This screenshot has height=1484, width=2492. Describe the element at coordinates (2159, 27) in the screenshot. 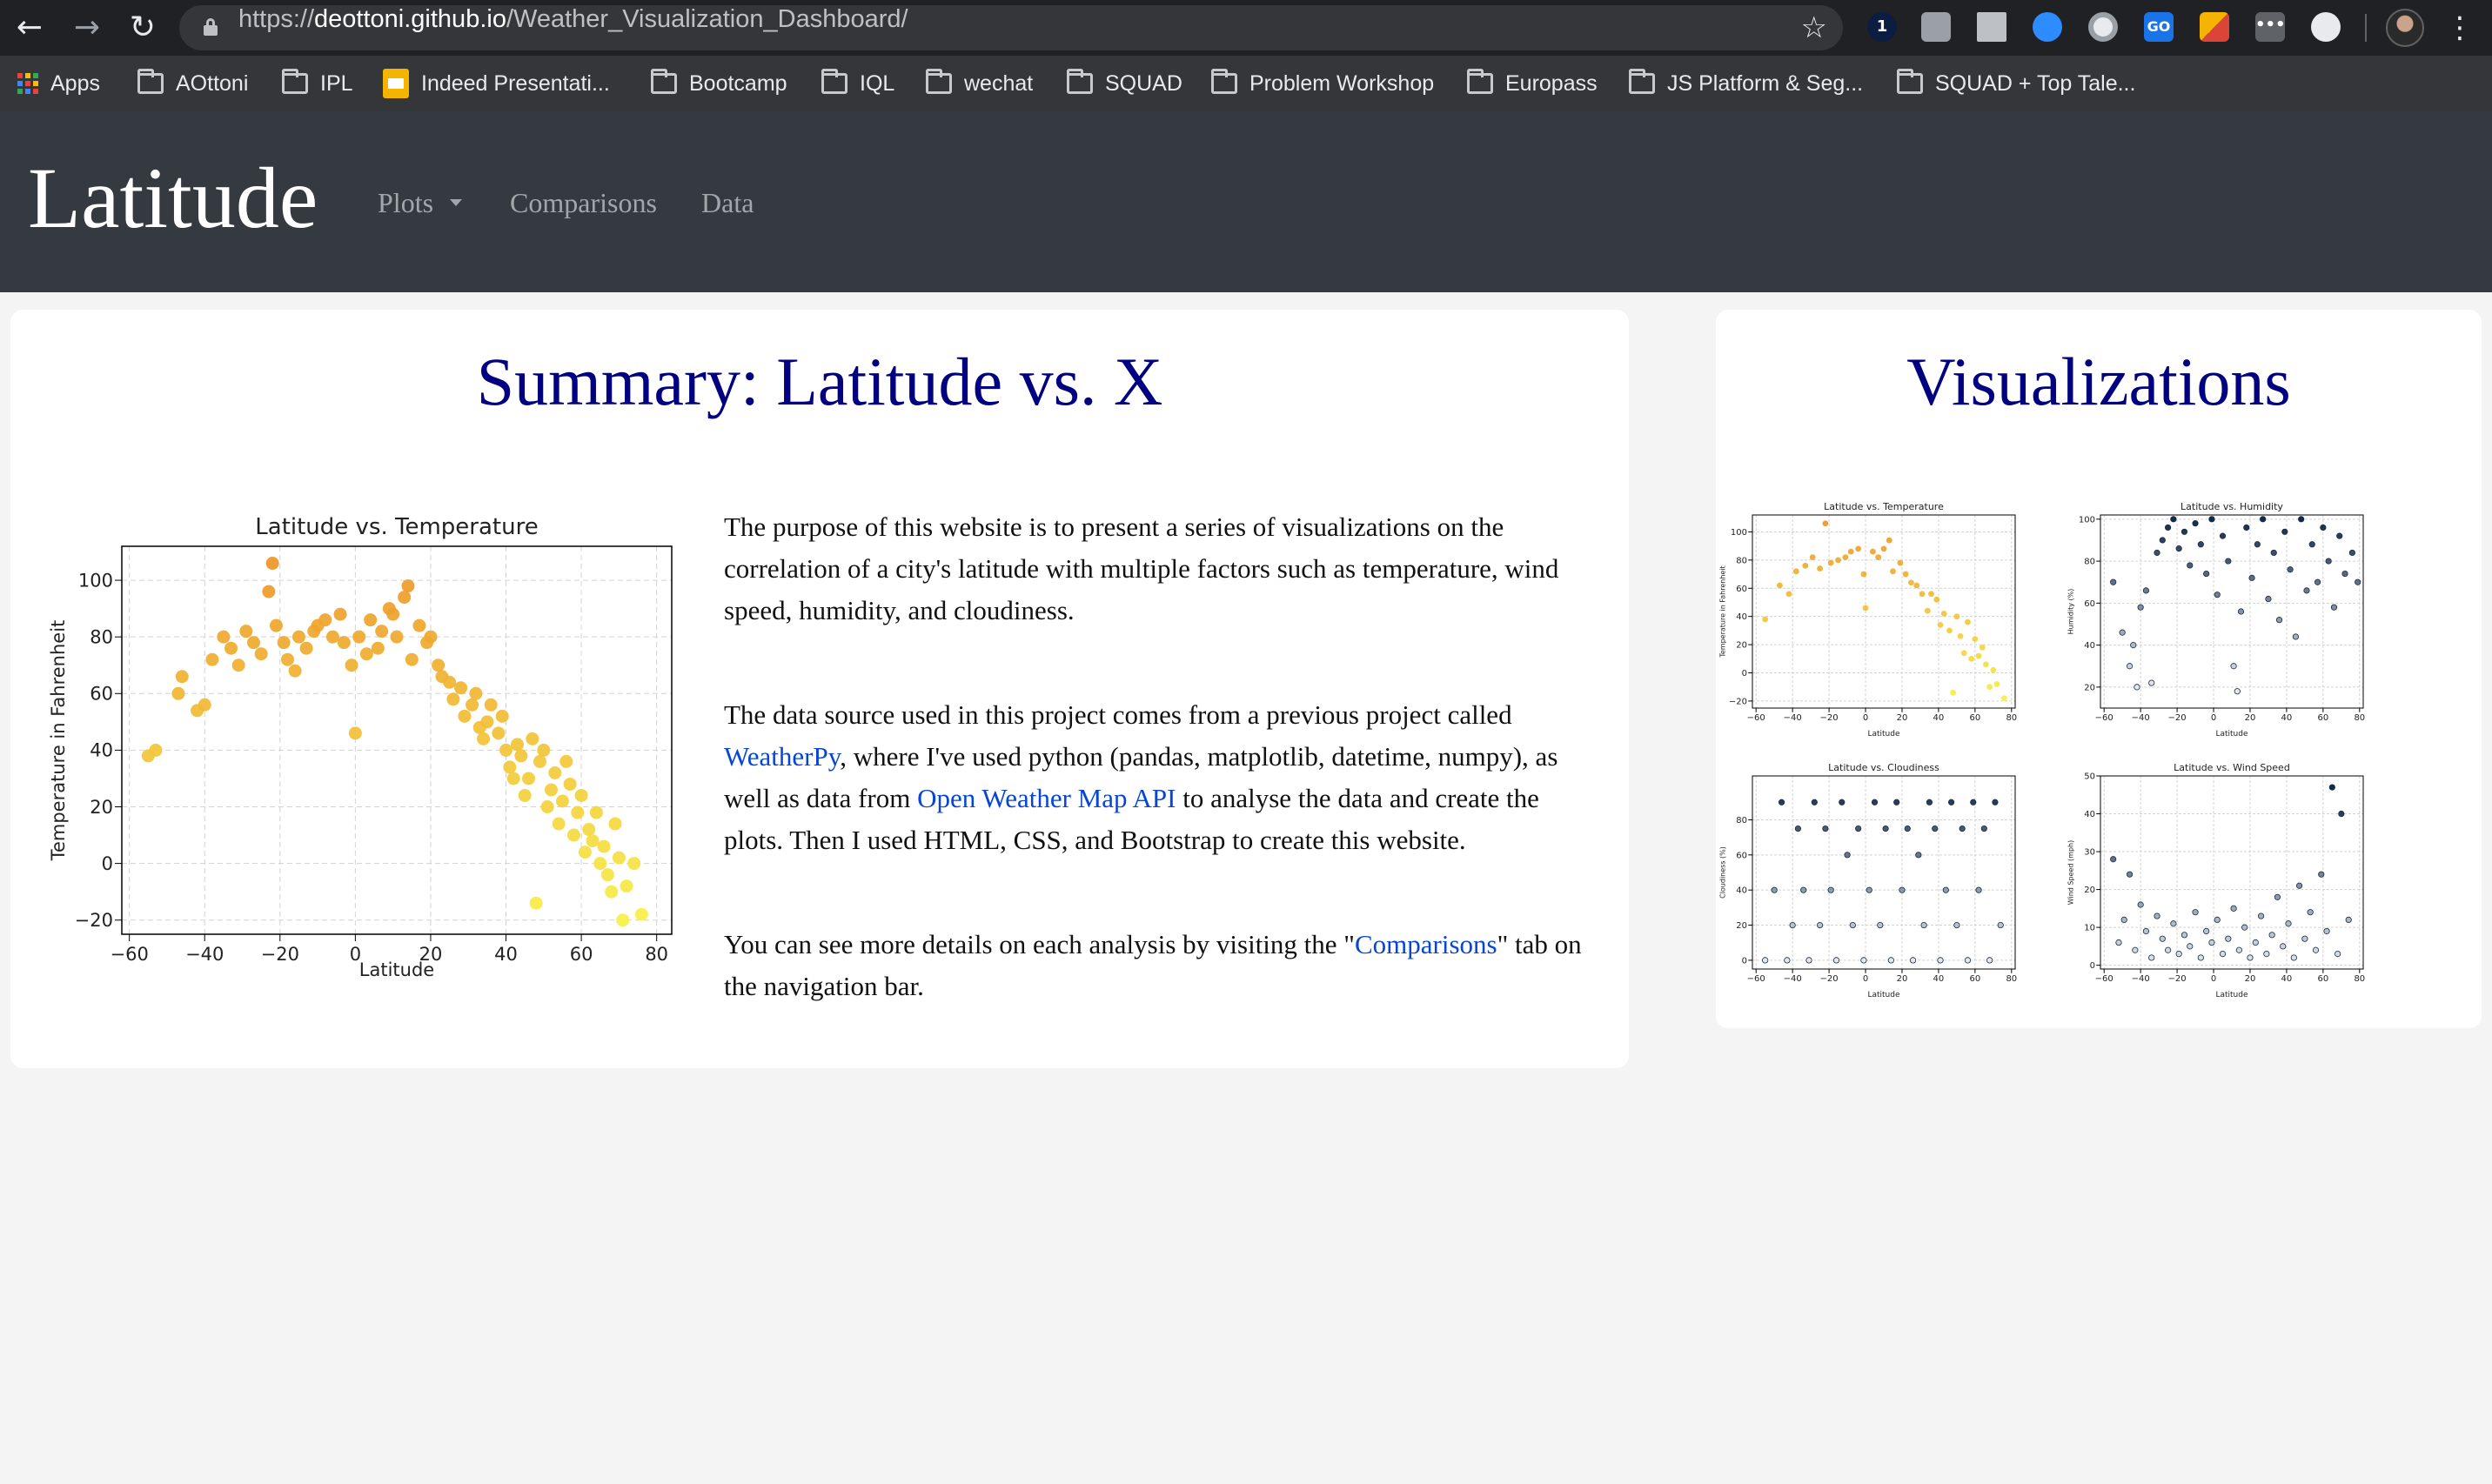

I see `extension-go-icon: GO` at that location.